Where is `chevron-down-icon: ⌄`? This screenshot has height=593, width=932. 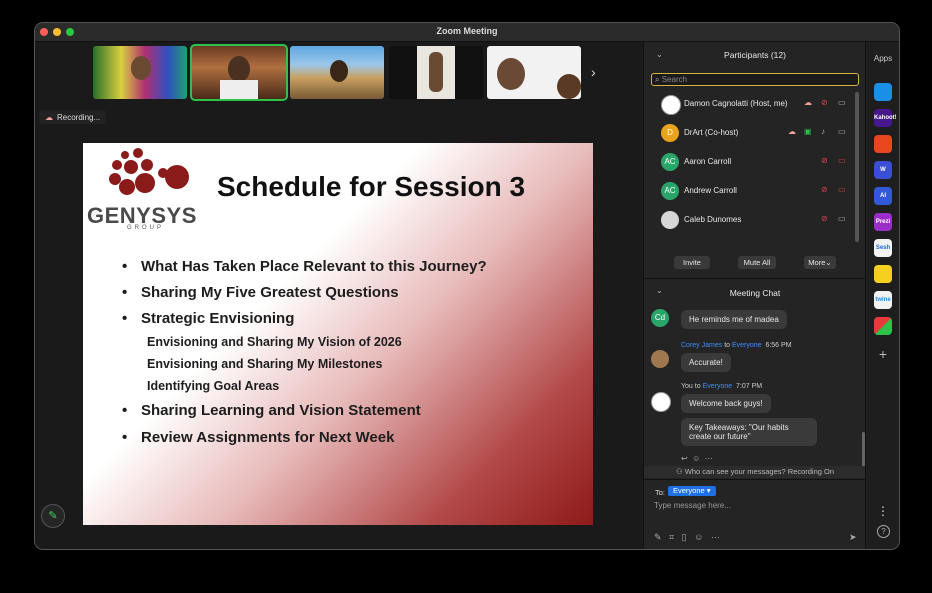
chevron-down-icon: ⌄ is located at coordinates (828, 262).